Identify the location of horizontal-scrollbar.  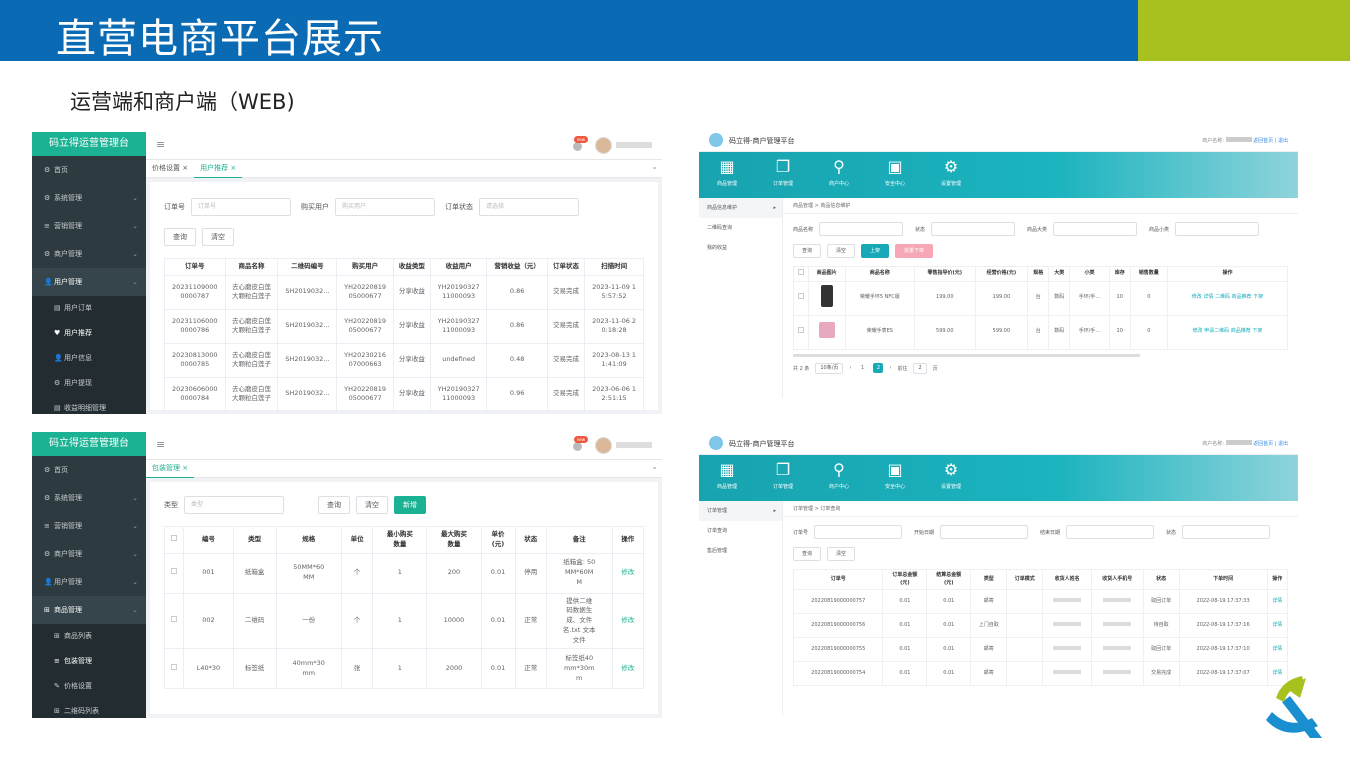
(966, 355).